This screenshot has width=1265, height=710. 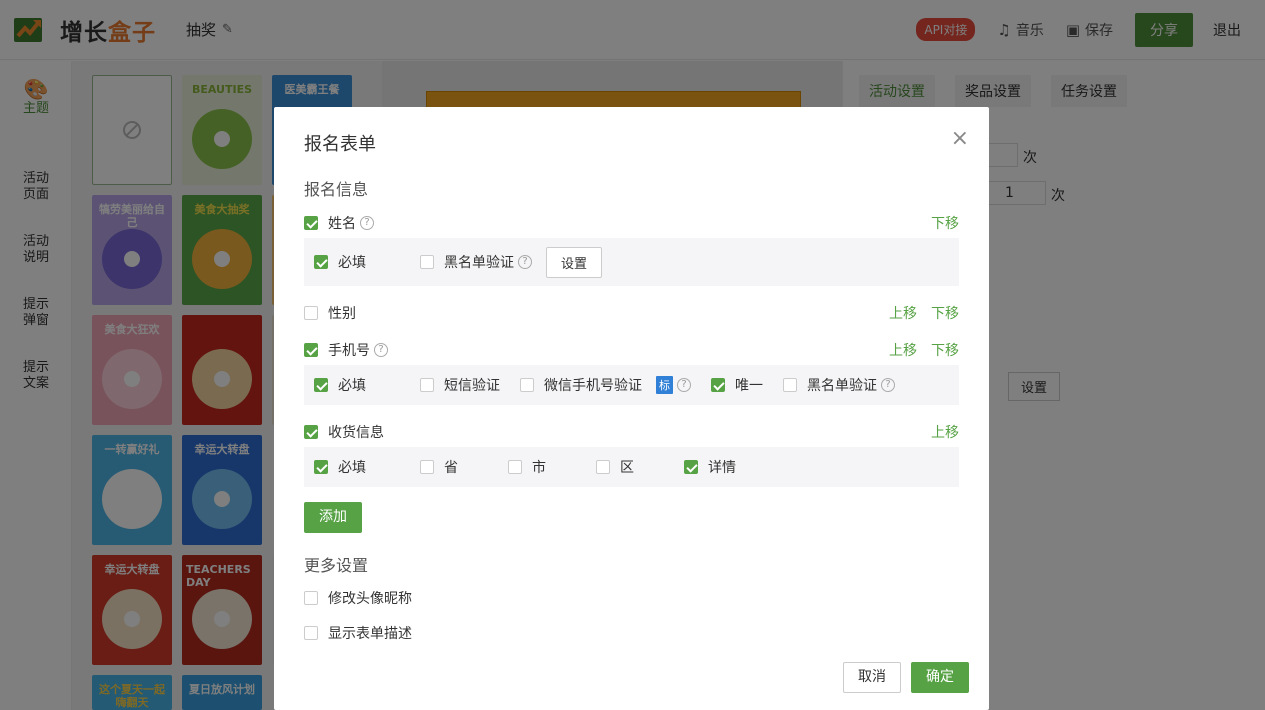 What do you see at coordinates (603, 467) in the screenshot?
I see `district-checkbox` at bounding box center [603, 467].